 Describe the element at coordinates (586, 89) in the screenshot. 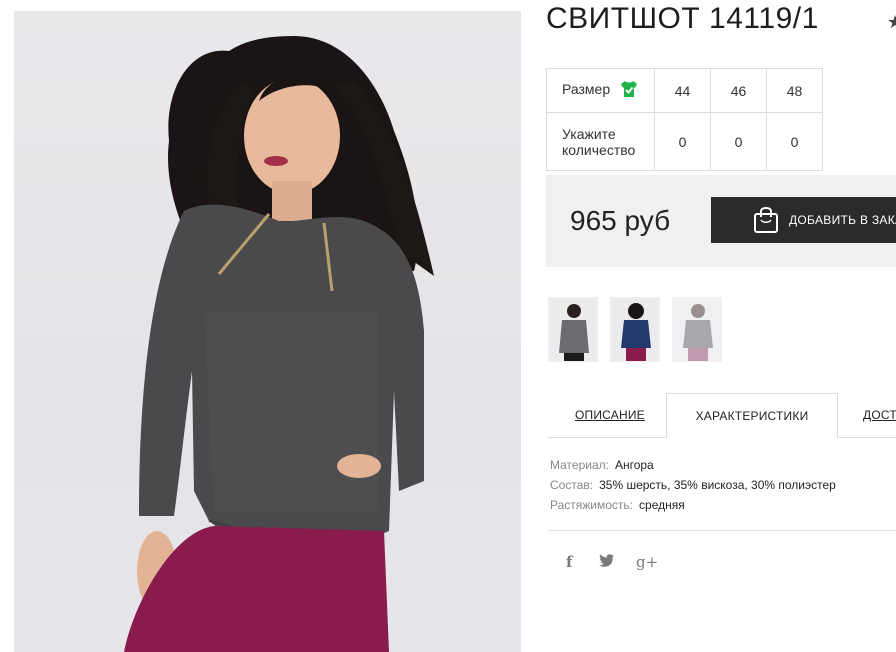

I see `size-label: Размер` at that location.